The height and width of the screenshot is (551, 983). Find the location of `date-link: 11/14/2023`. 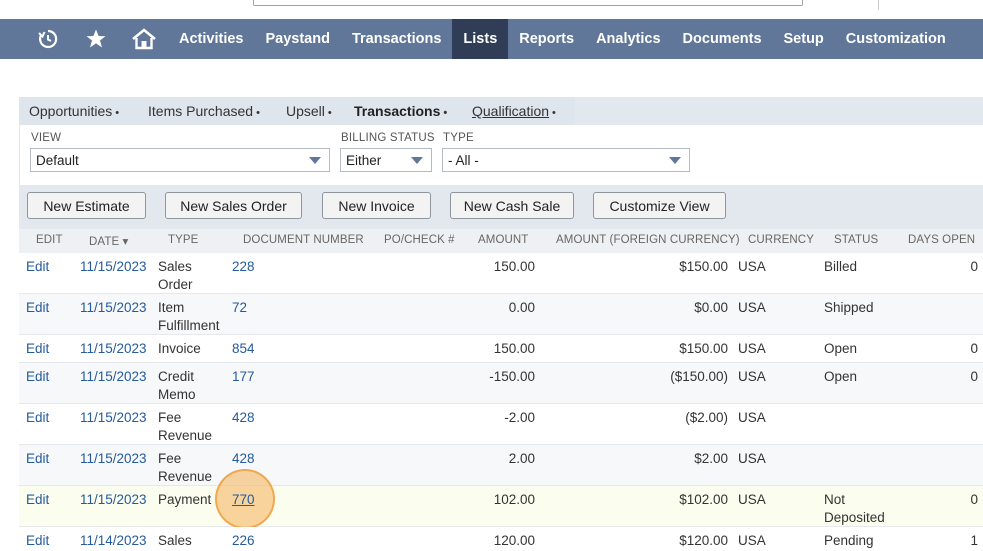

date-link: 11/14/2023 is located at coordinates (113, 541).